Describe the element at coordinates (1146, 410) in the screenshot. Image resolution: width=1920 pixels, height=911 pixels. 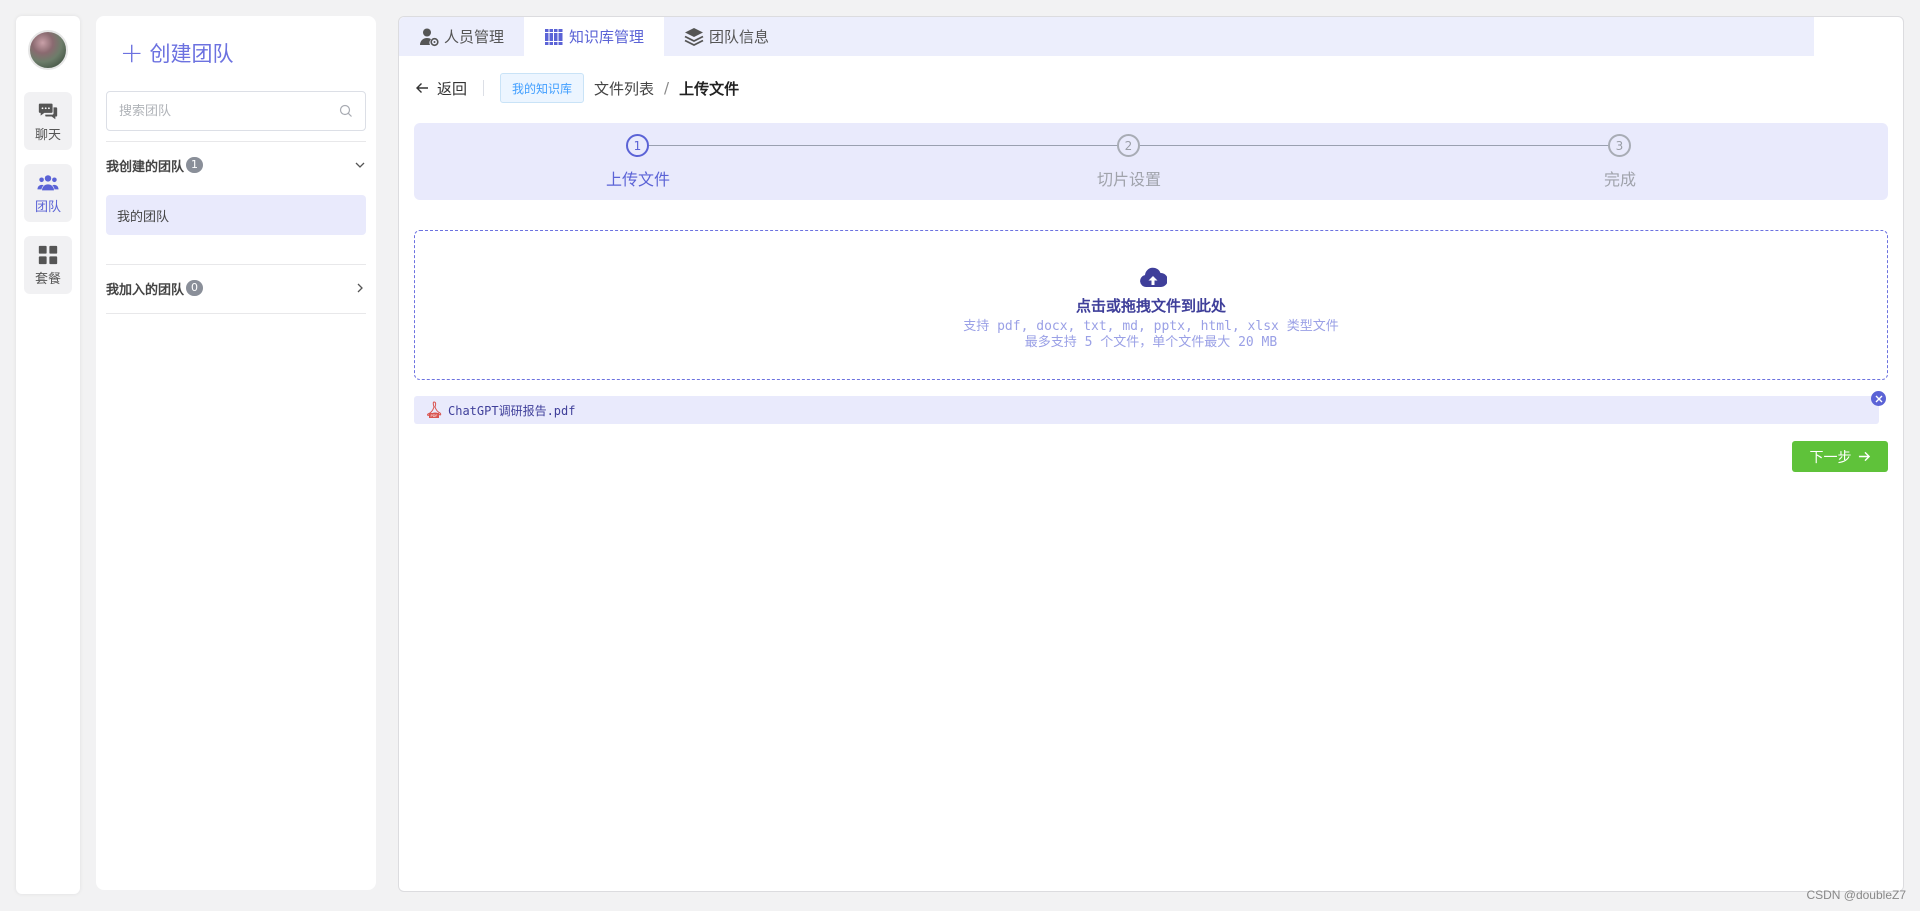
I see `file-list-item: PDF ChatGPT调研报告.pdf` at that location.